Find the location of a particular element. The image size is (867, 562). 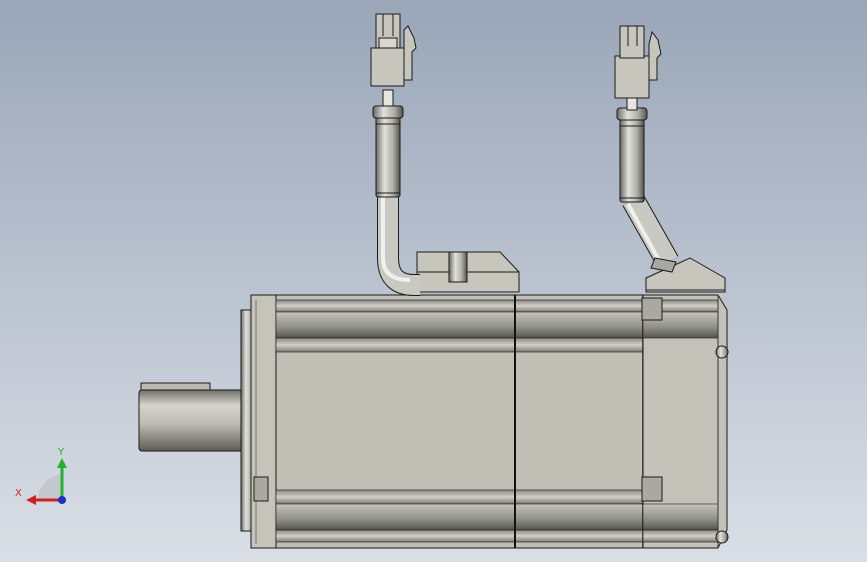

power-connector-housing is located at coordinates (468, 272).